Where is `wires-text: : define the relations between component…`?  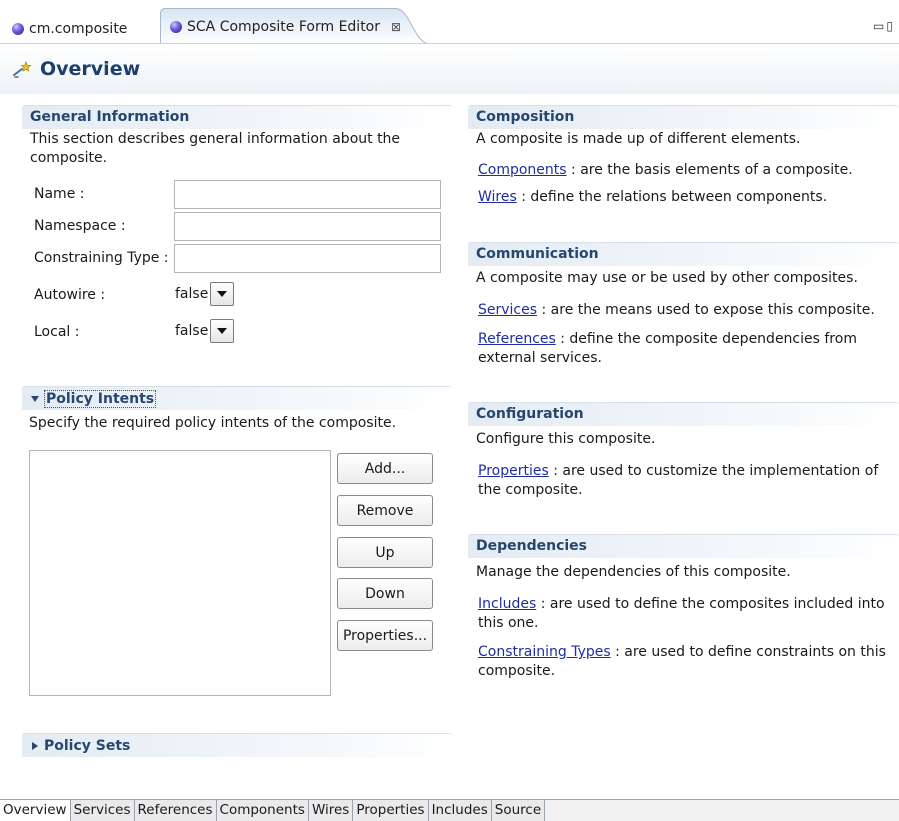
wires-text: : define the relations between component… is located at coordinates (672, 197).